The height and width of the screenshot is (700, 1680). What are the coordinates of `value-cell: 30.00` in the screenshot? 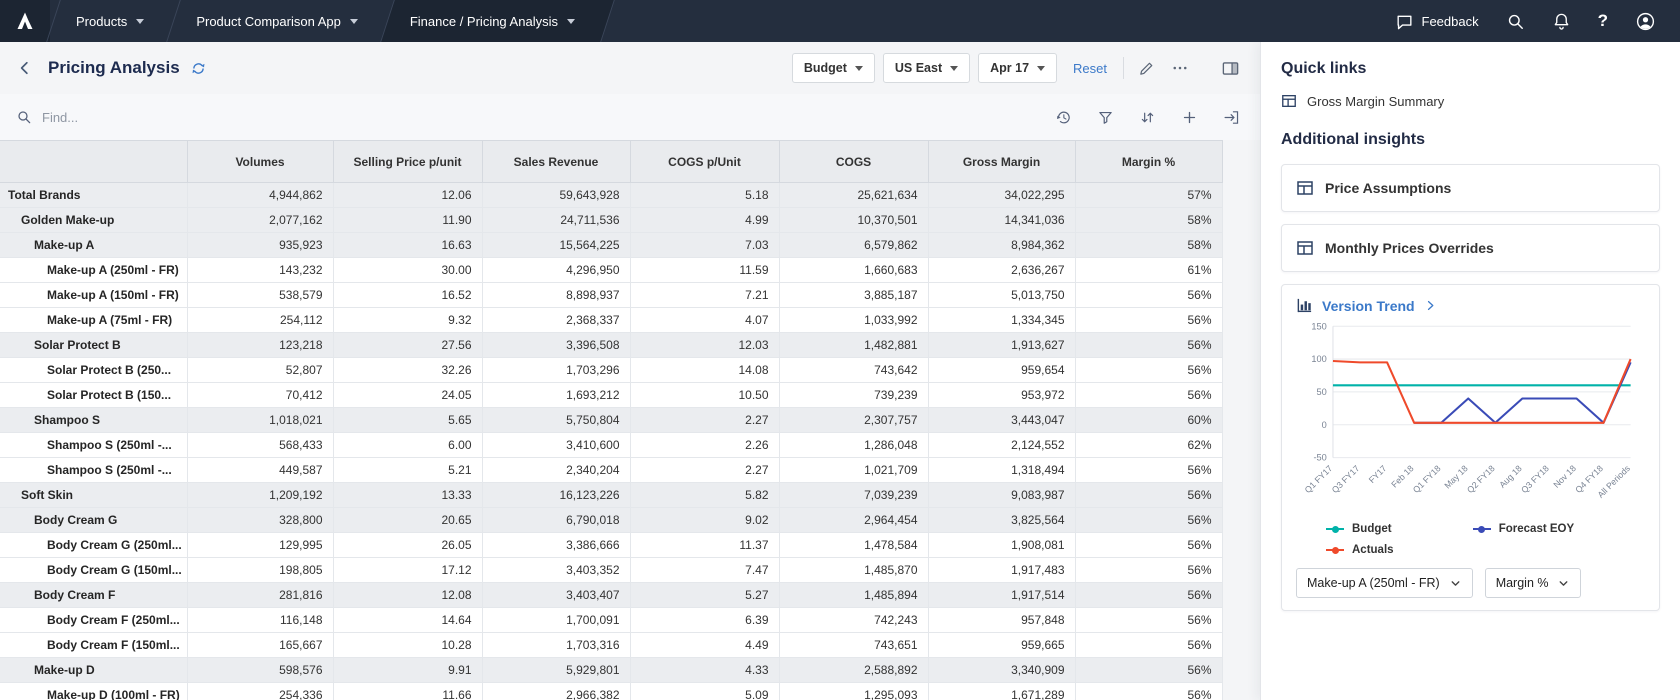 It's located at (408, 270).